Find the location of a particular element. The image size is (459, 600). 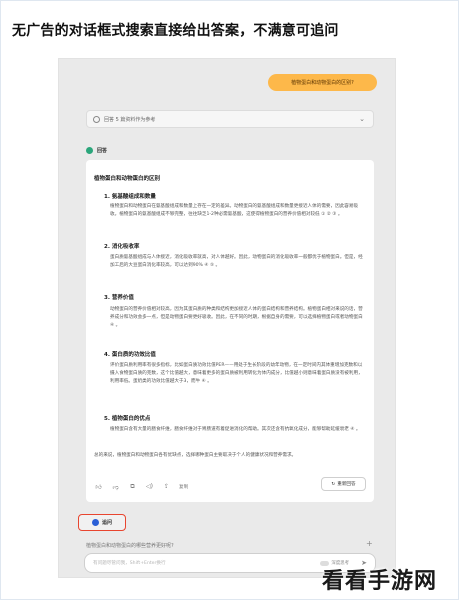

section-heading-1: 1. 氨基酸组成和数量 is located at coordinates (130, 197).